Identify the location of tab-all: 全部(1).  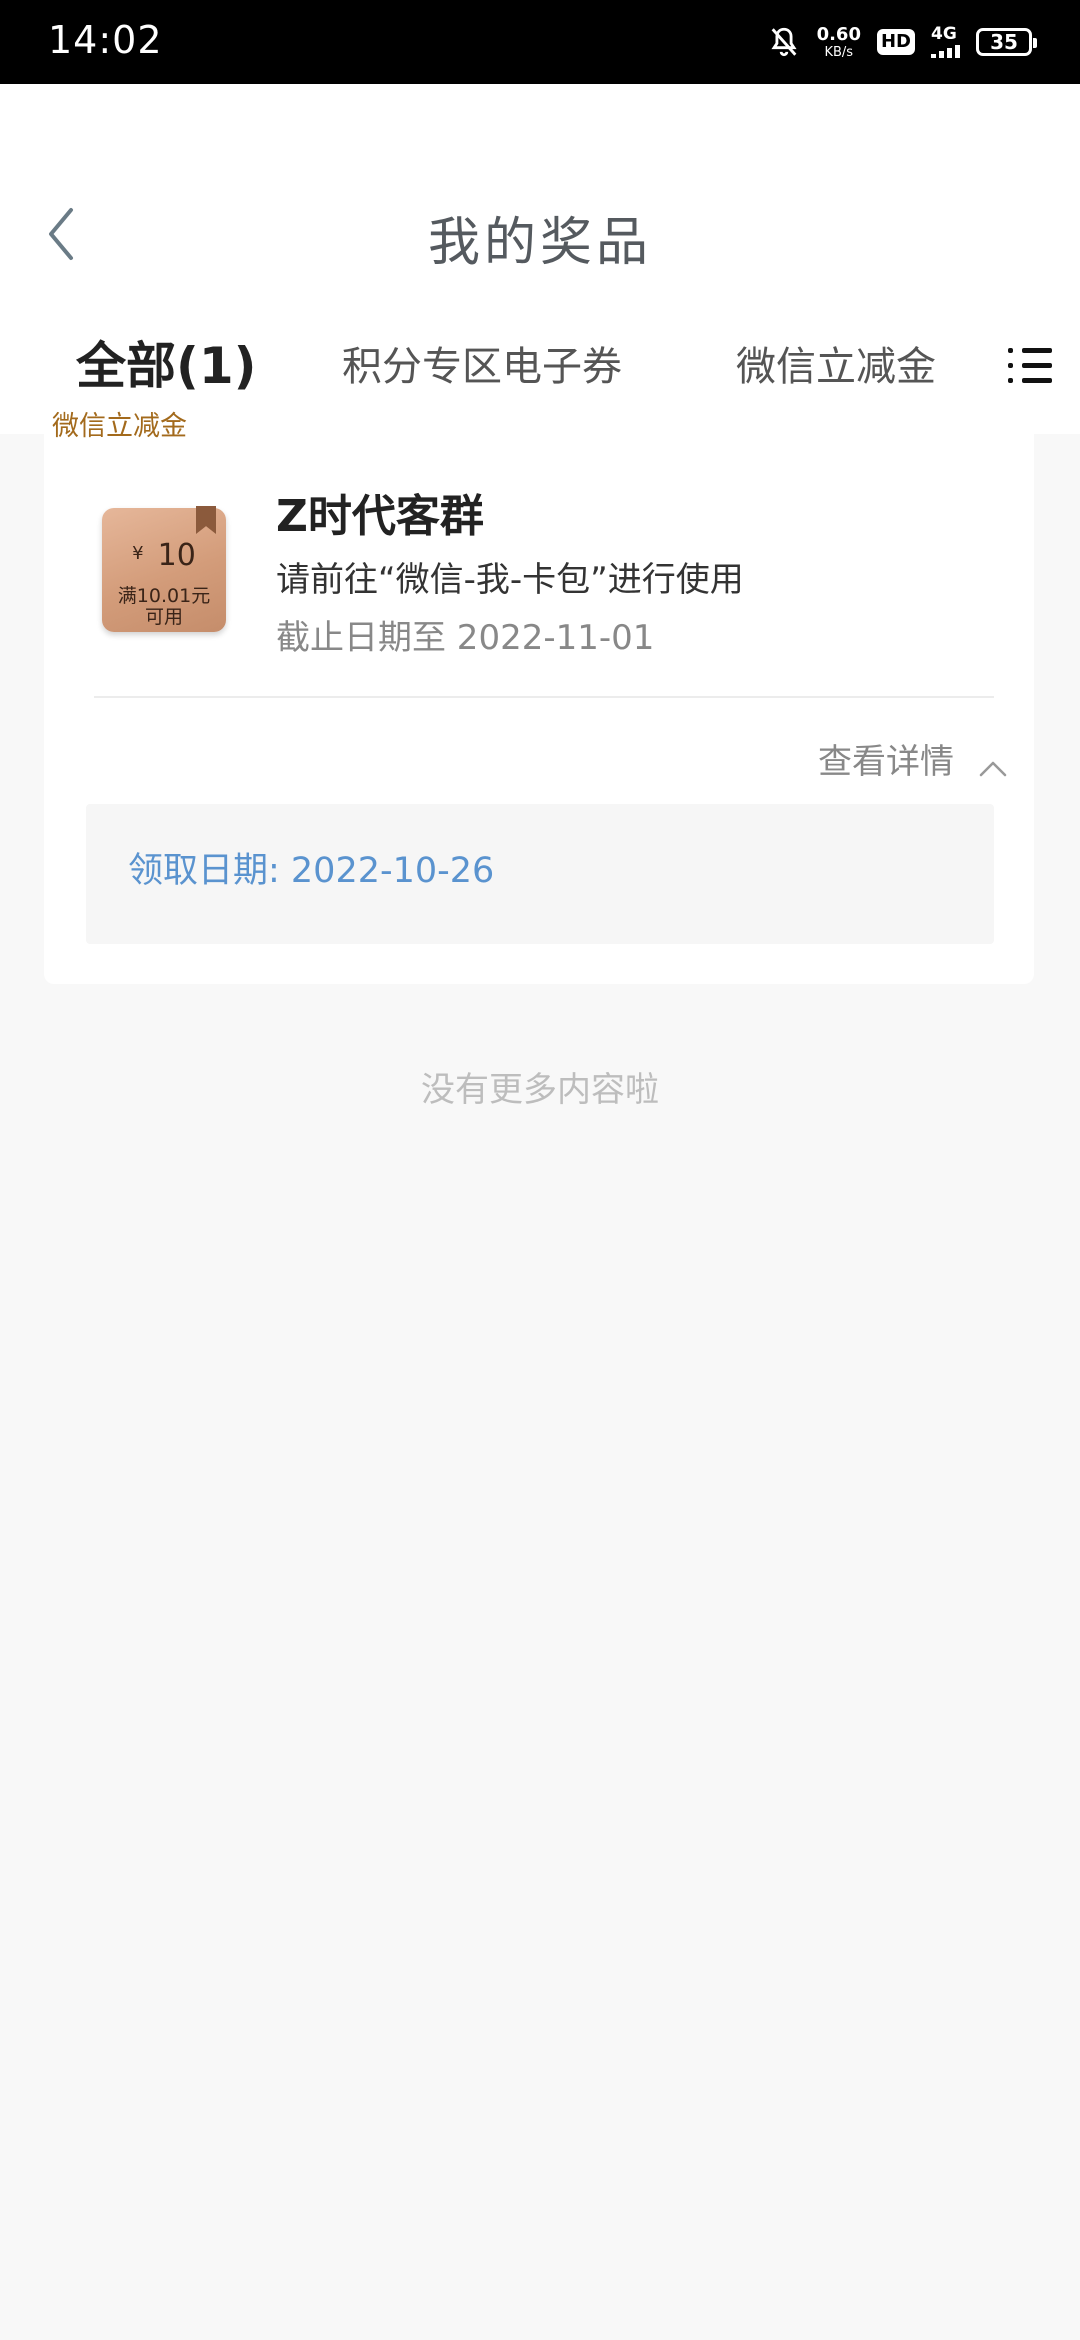
(166, 362).